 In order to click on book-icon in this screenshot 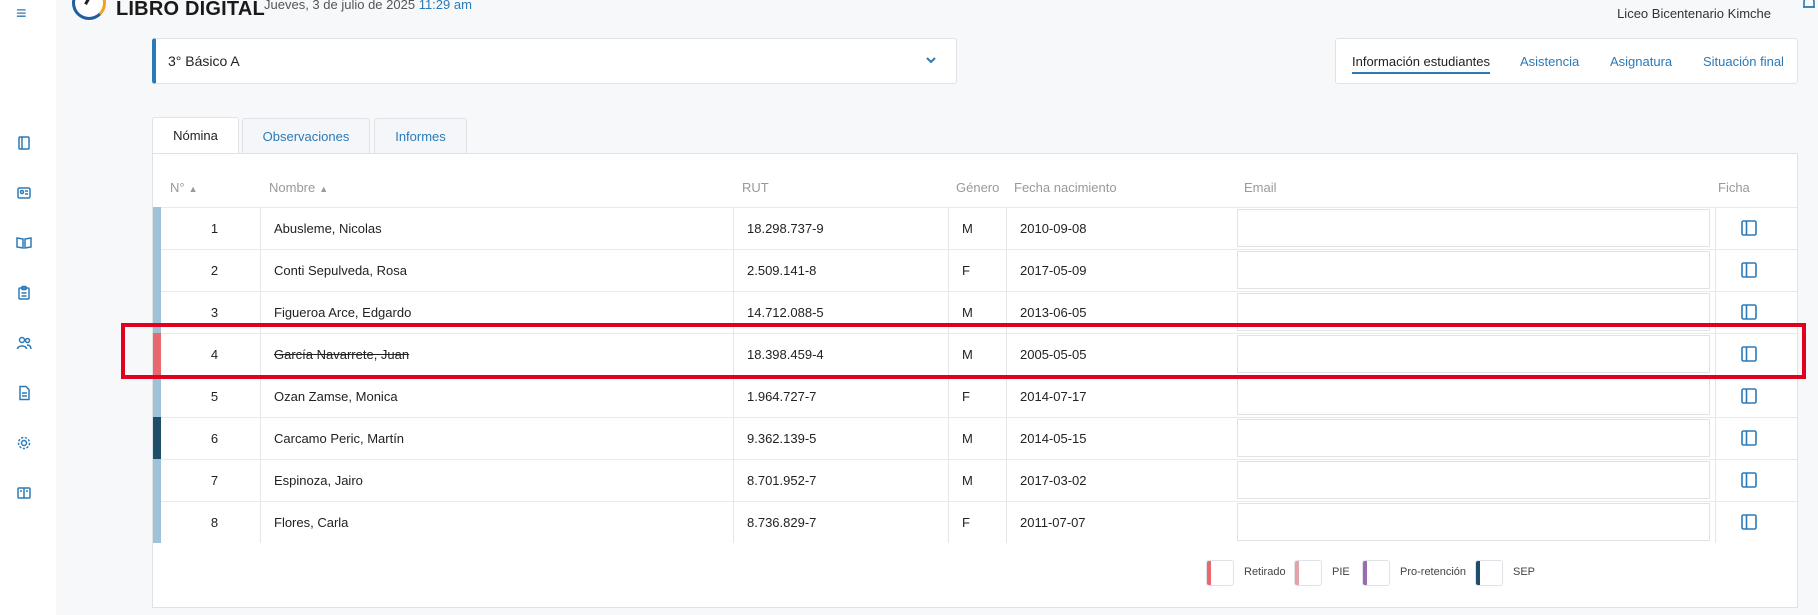, I will do `click(24, 143)`.